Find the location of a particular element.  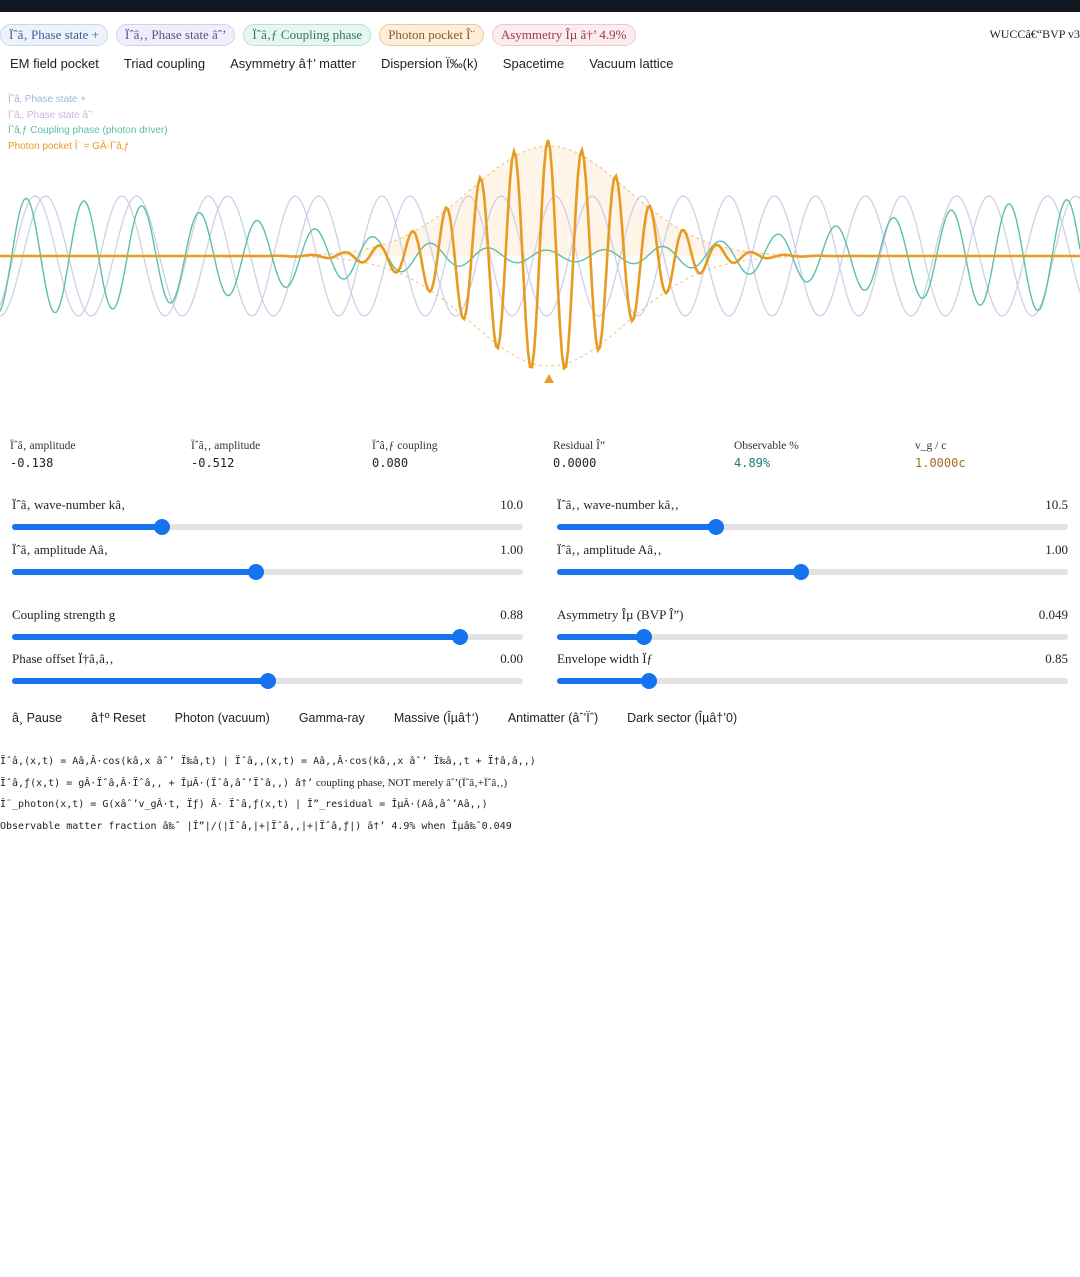

slider-coupling-strength: Coupling strength g 0.88 is located at coordinates (267, 626).